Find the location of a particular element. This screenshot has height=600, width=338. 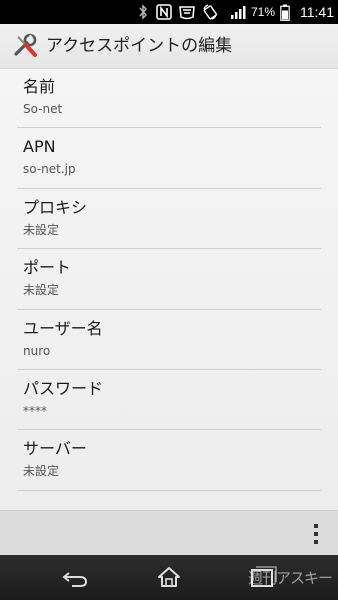

setting-password: パスワード **** is located at coordinates (169, 400).